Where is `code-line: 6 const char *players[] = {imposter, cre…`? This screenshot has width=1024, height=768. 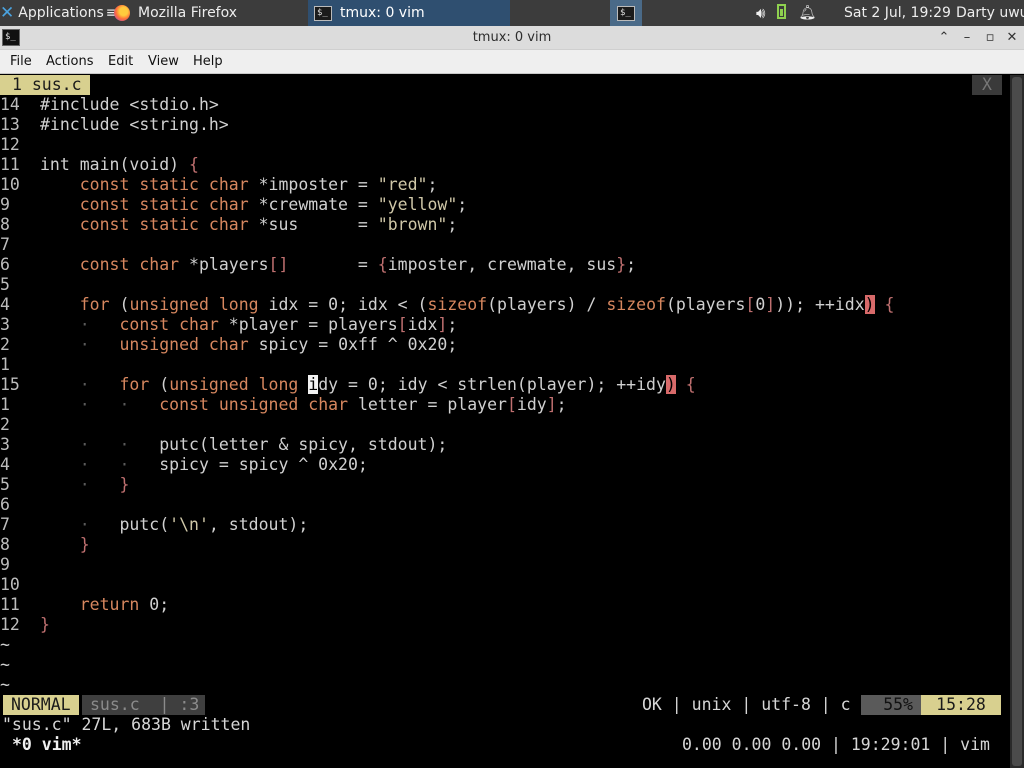 code-line: 6 const char *players[] = {imposter, cre… is located at coordinates (505, 265).